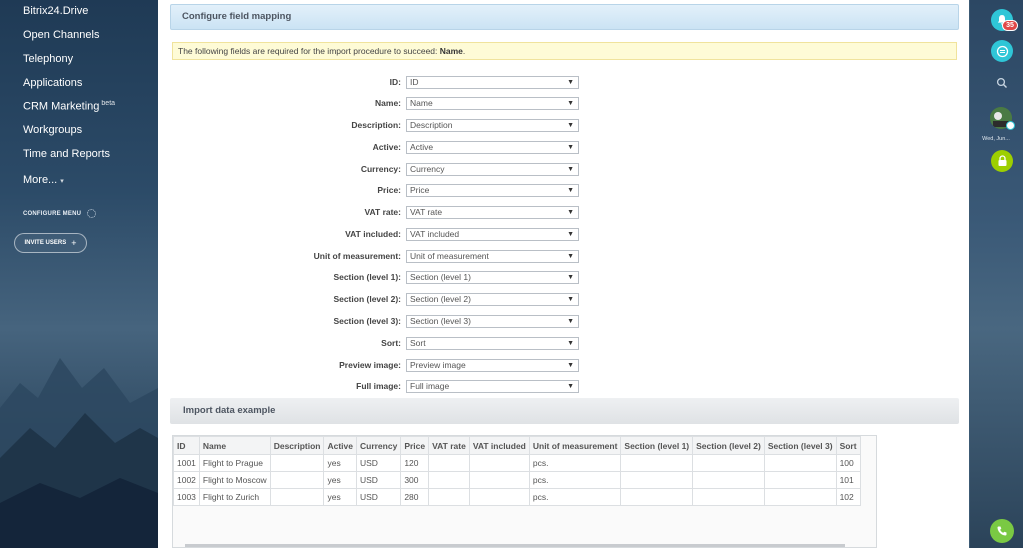  I want to click on table-cell: 1002, so click(186, 480).